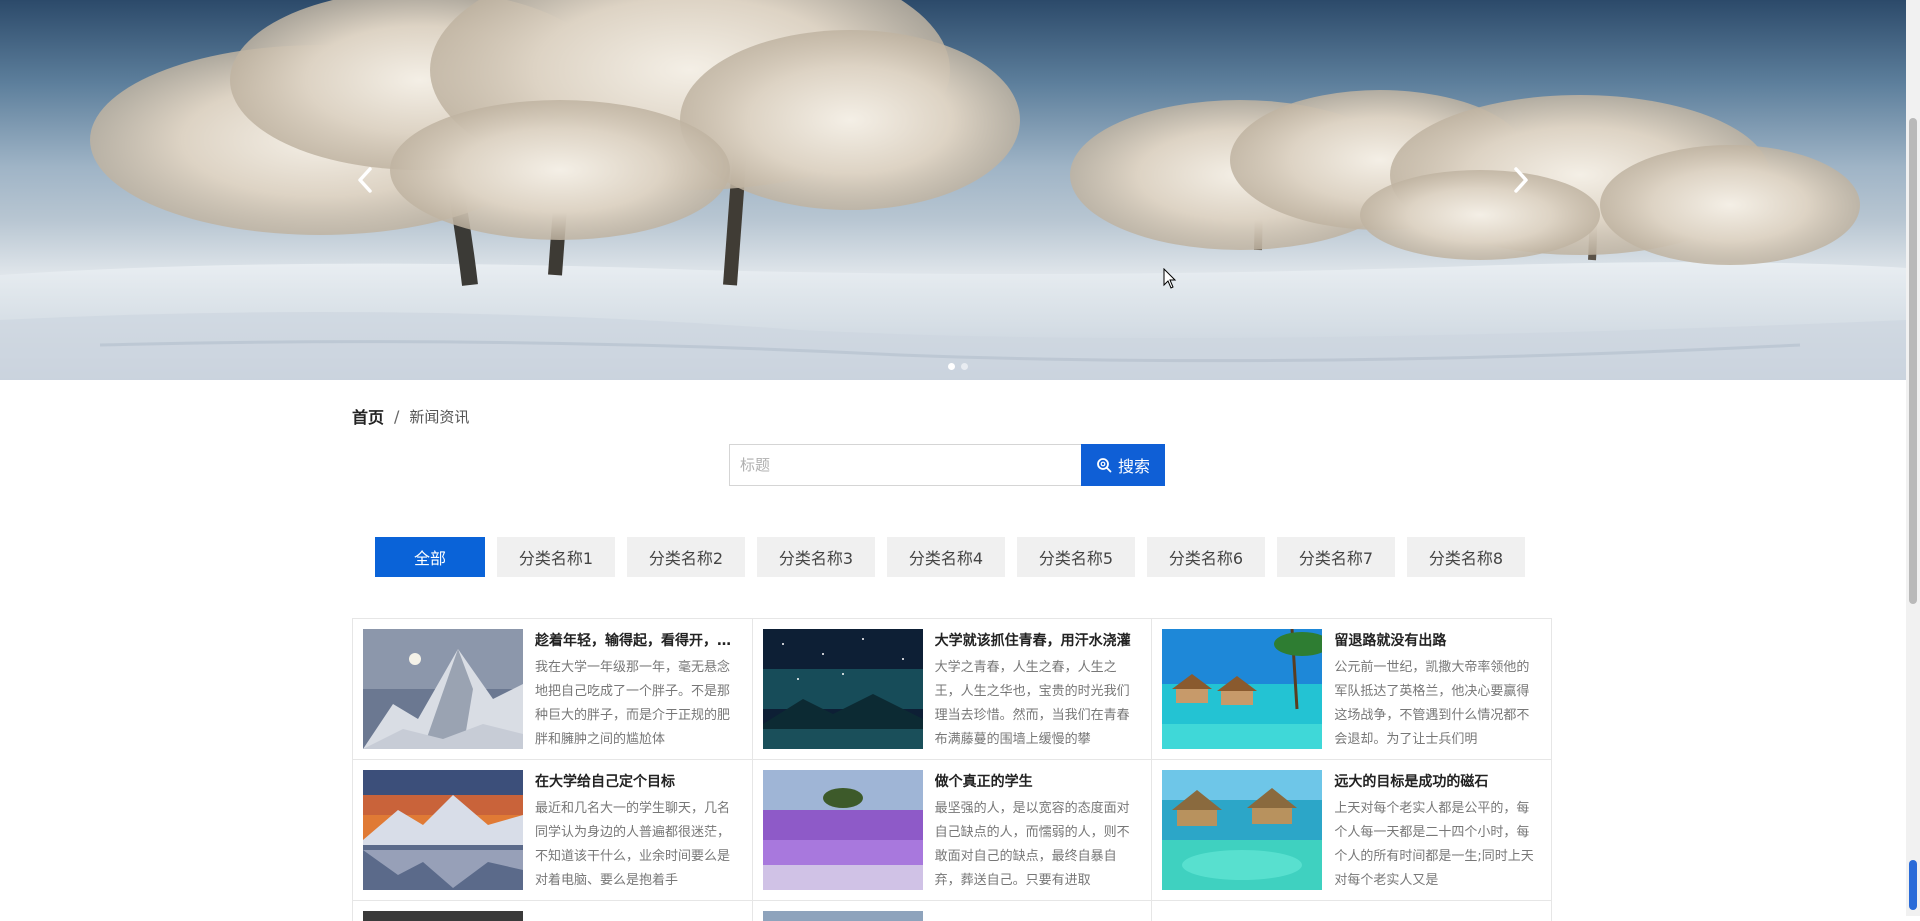 This screenshot has width=1920, height=921. I want to click on category-tab-4: 分类名称4, so click(946, 557).